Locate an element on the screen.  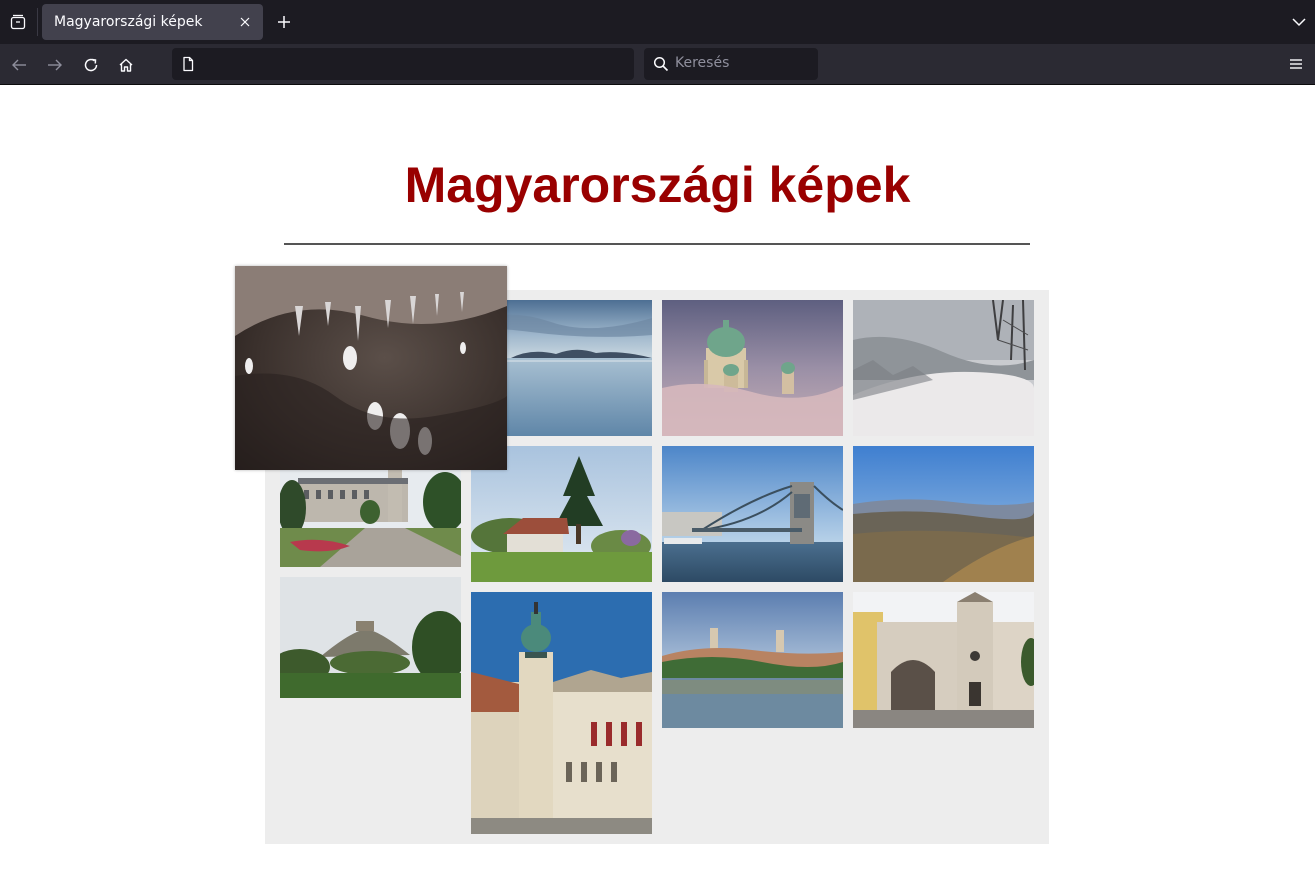
arrow-right-icon is located at coordinates (55, 65).